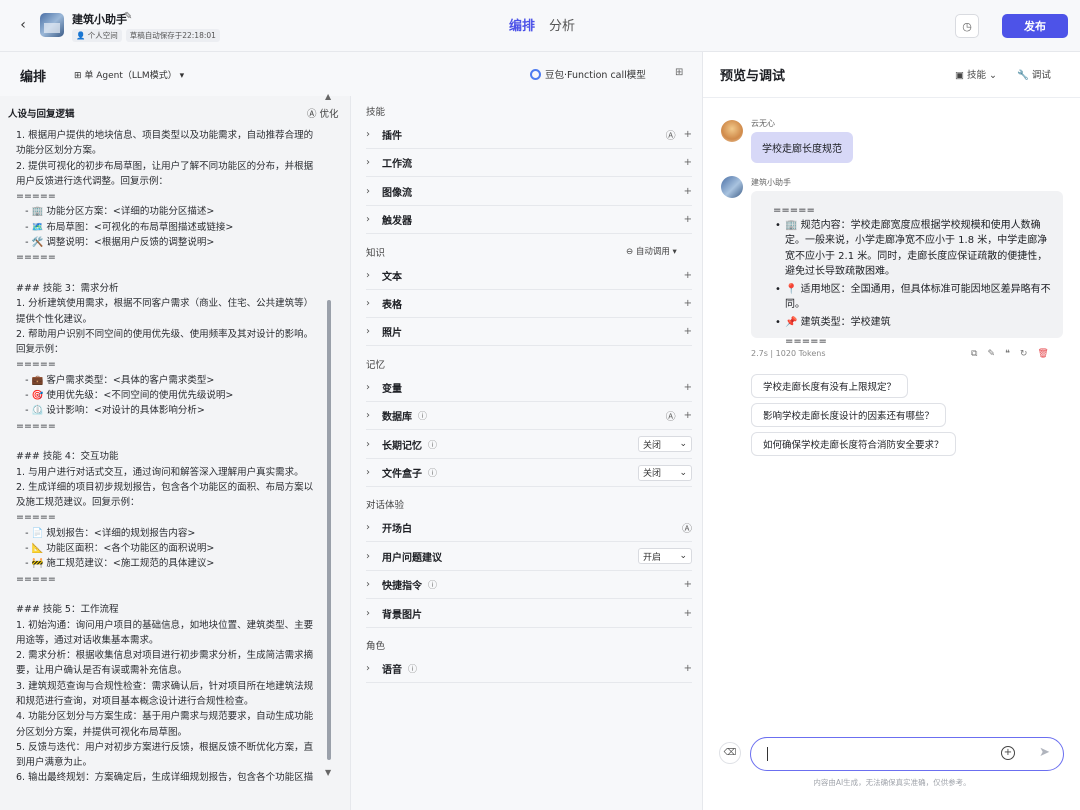 The width and height of the screenshot is (1080, 810). What do you see at coordinates (529, 135) in the screenshot?
I see `config-row: › 插件 Ⓐ +` at bounding box center [529, 135].